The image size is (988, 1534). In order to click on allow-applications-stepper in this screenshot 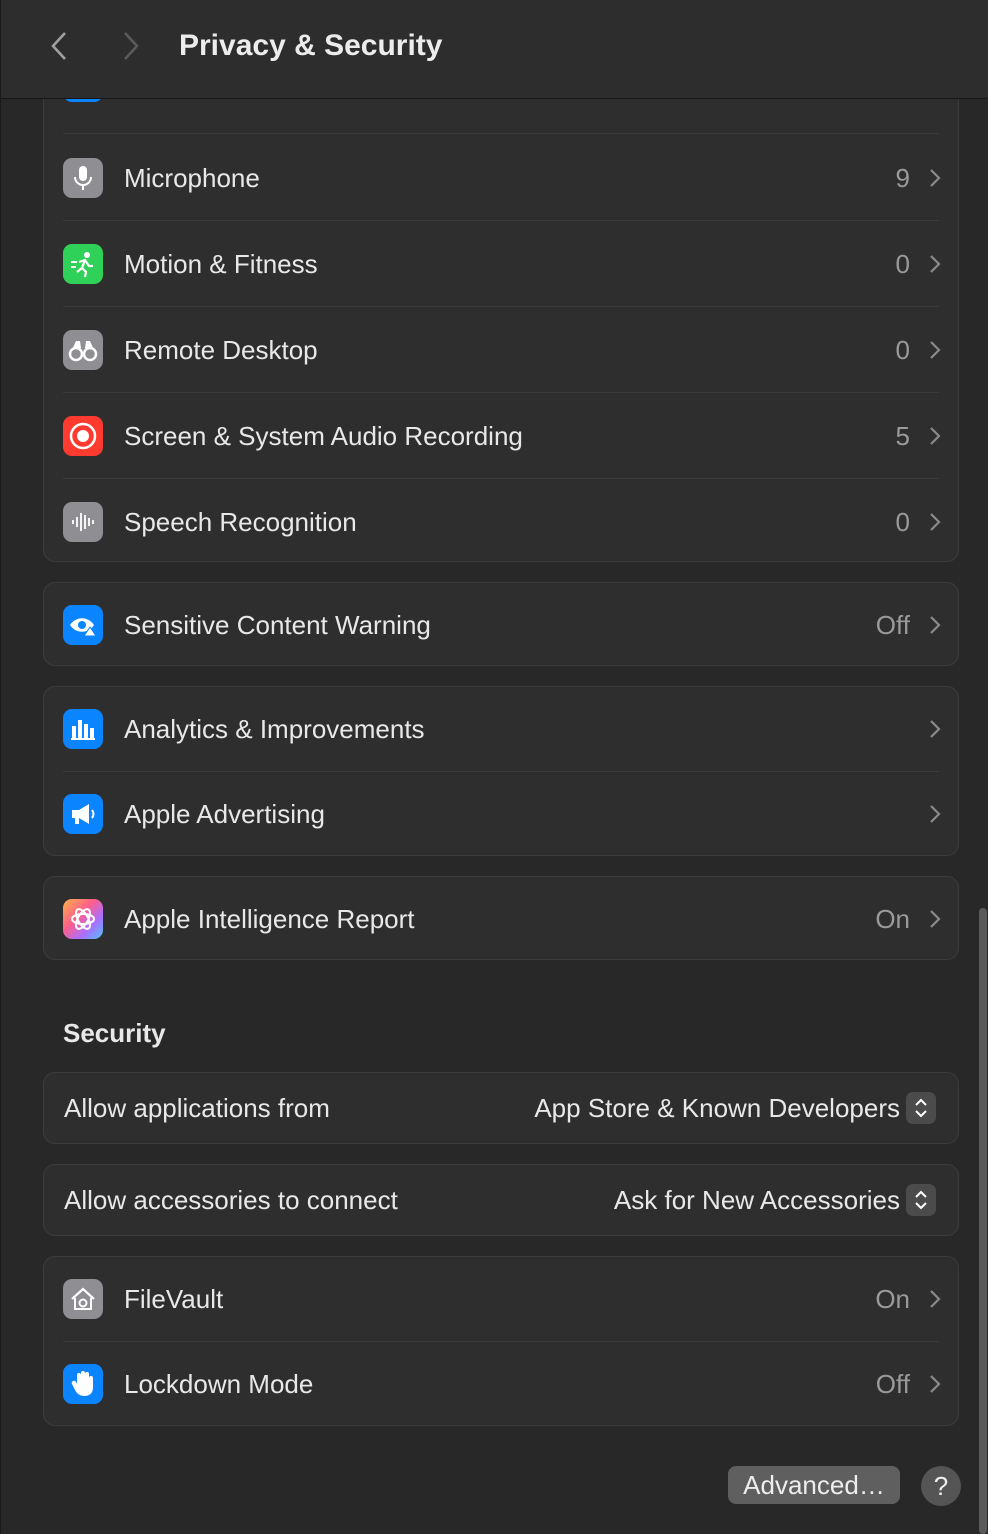, I will do `click(921, 1108)`.